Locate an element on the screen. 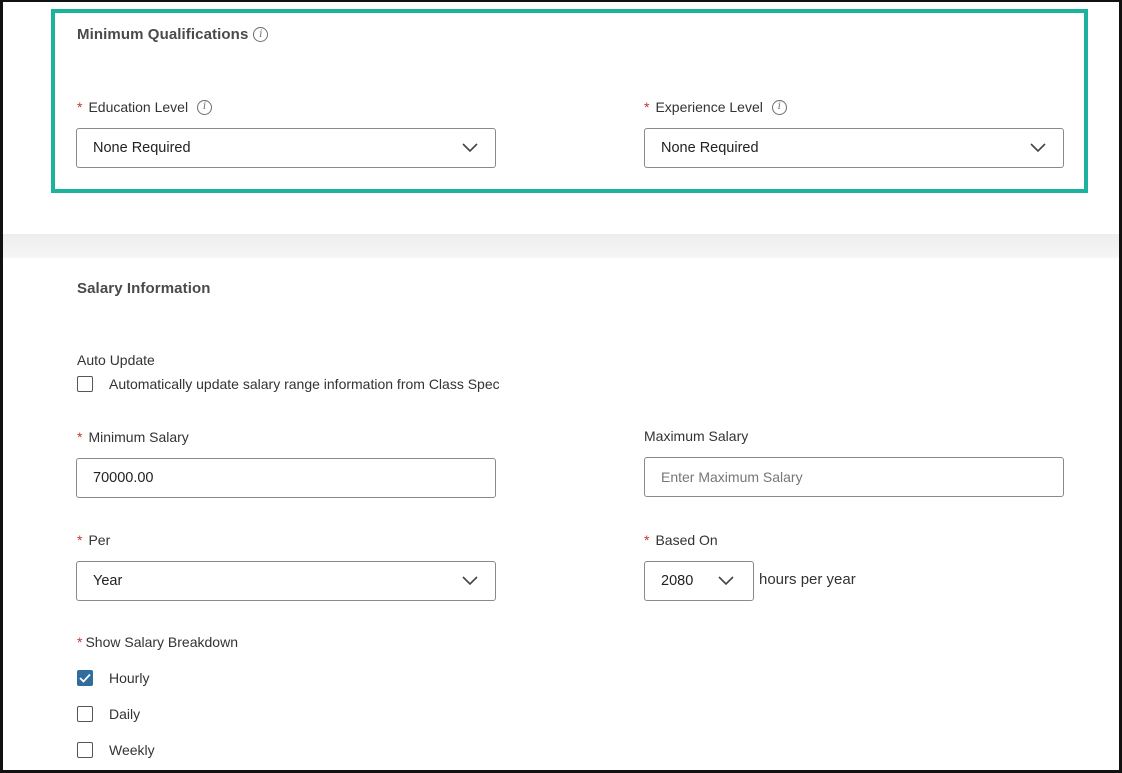 The width and height of the screenshot is (1122, 773). per-label-row: * Per is located at coordinates (93, 540).